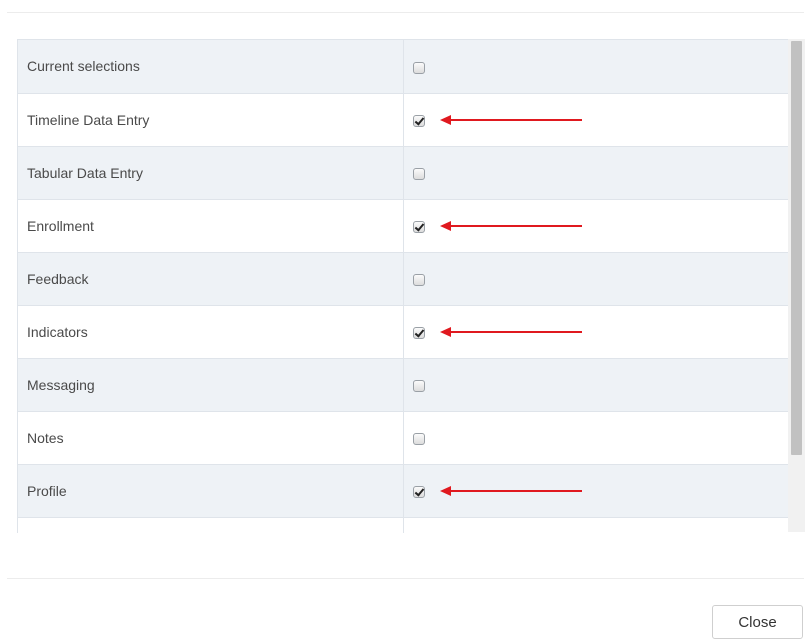  What do you see at coordinates (211, 226) in the screenshot?
I see `row-label: Enrollment` at bounding box center [211, 226].